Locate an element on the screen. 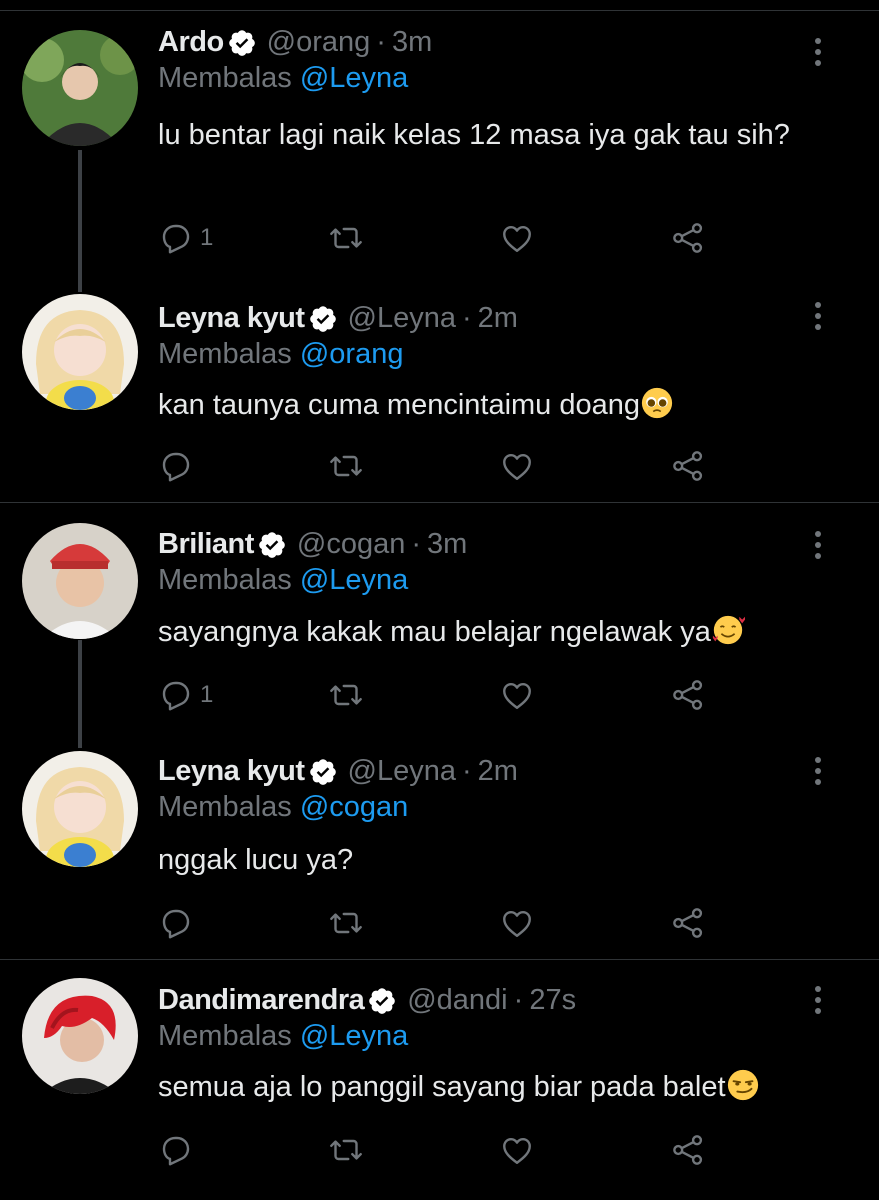  tweet-text: sayangnya kakak mau belajar ngelawak ya is located at coordinates (488, 632).